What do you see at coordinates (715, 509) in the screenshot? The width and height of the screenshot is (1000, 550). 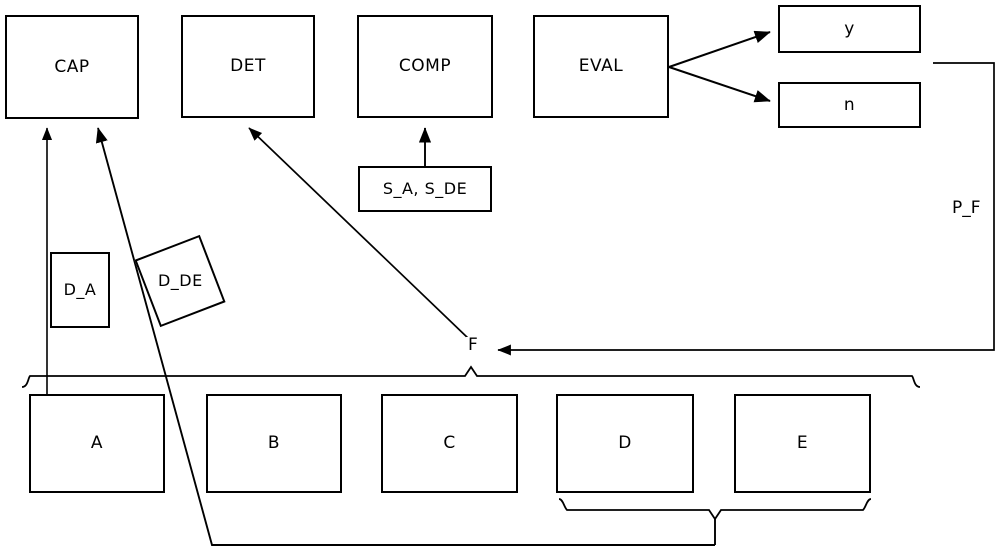 I see `brace-bottom-d-e` at bounding box center [715, 509].